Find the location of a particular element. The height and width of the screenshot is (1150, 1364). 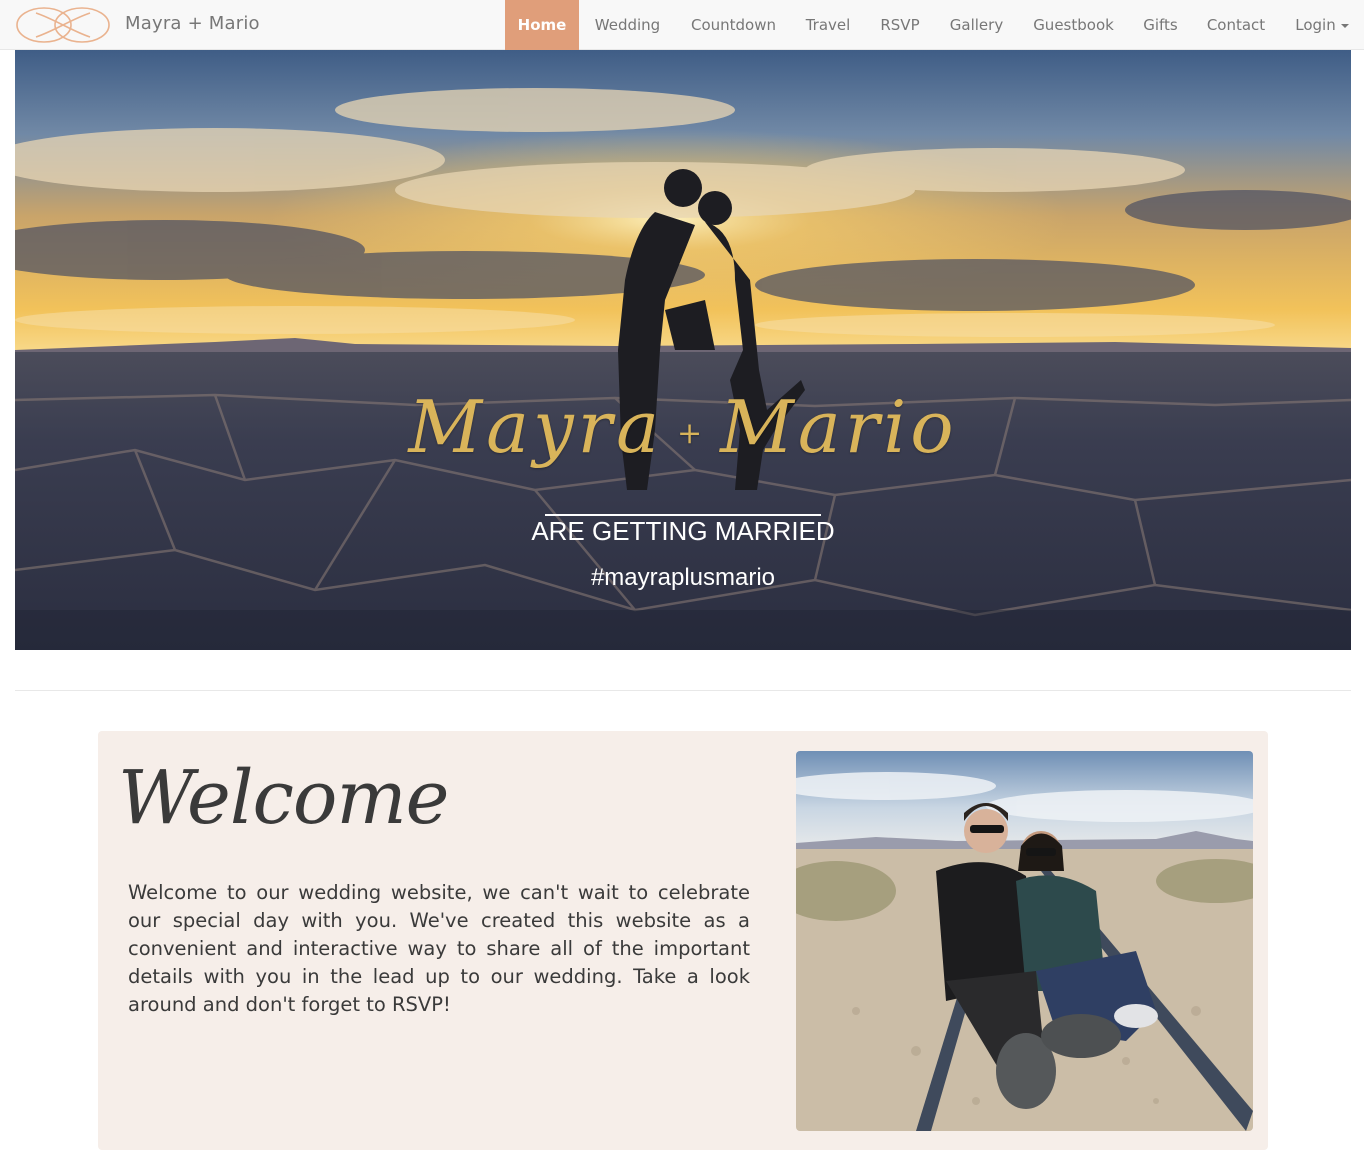

nav-contact: Contact is located at coordinates (1236, 25).